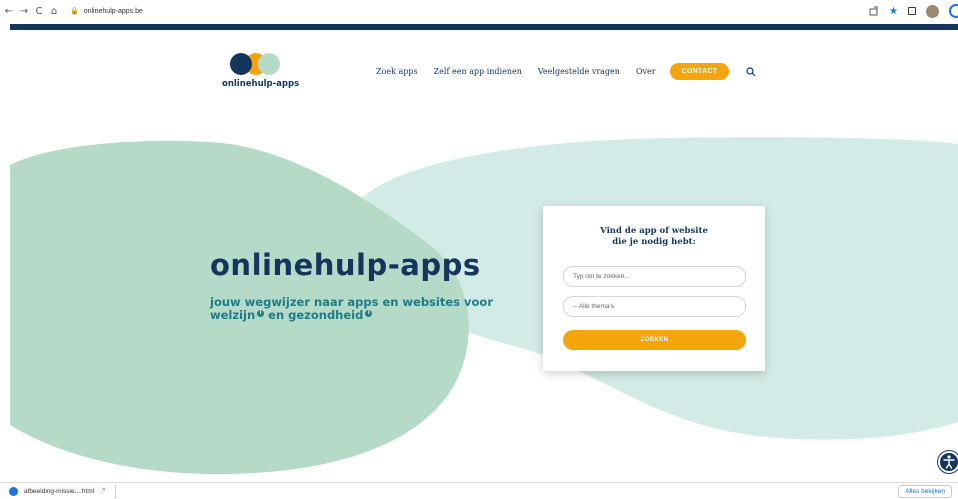  I want to click on back-button: ←, so click(9, 11).